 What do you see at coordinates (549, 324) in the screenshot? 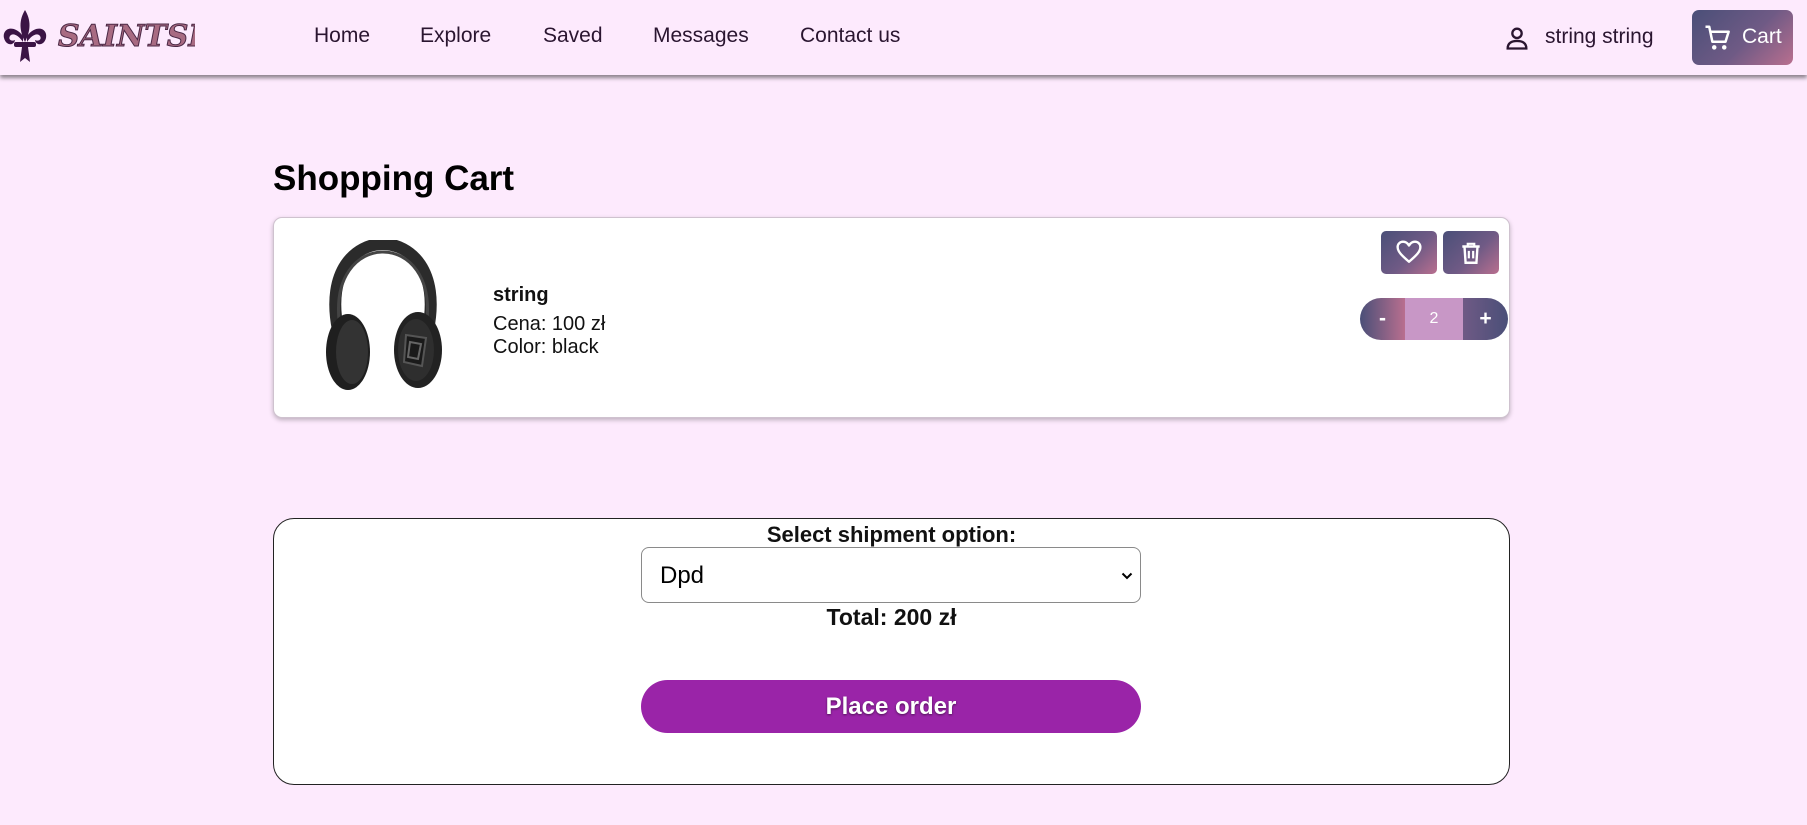
I see `product-price: Cena: 100 zł` at bounding box center [549, 324].